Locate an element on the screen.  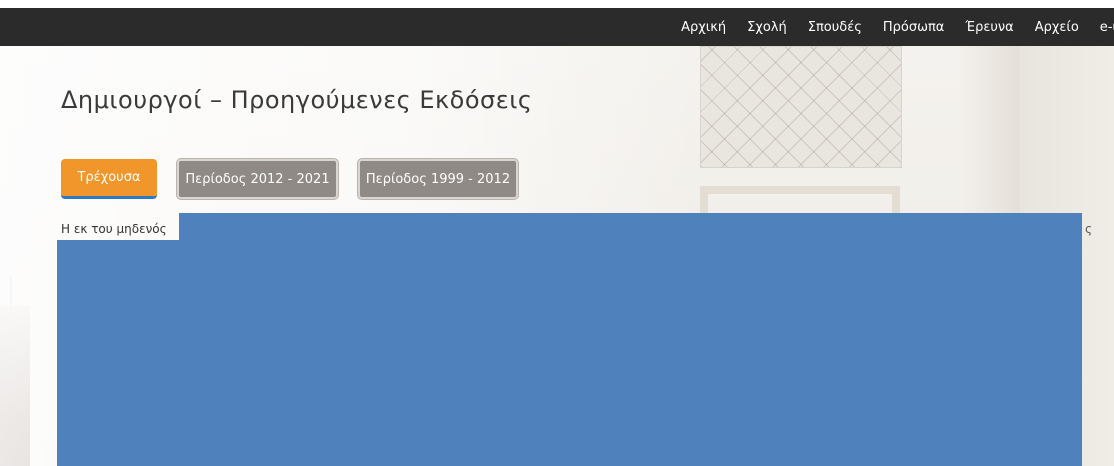
background-window-image is located at coordinates (801, 107).